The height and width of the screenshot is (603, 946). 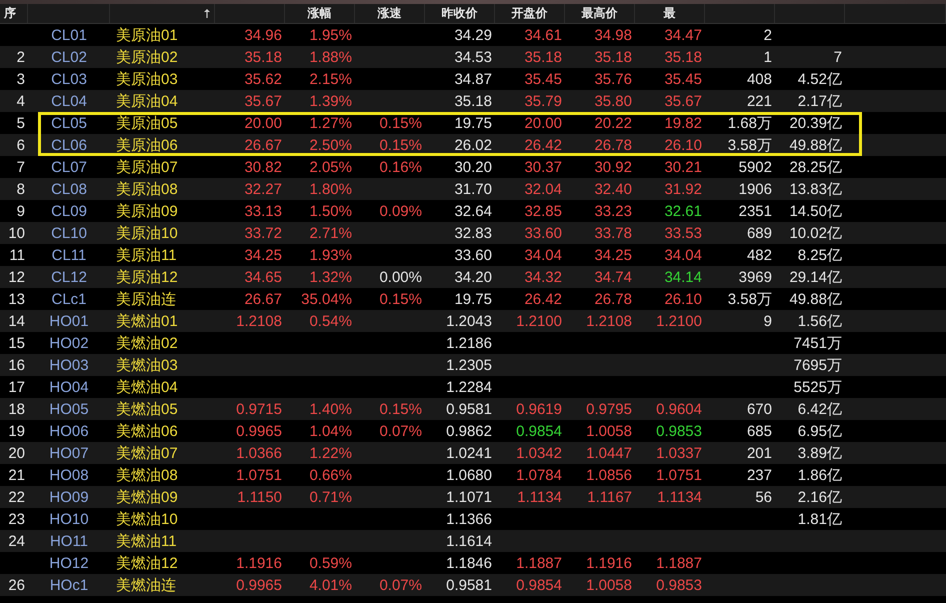 What do you see at coordinates (69, 366) in the screenshot?
I see `contract-code: HO03` at bounding box center [69, 366].